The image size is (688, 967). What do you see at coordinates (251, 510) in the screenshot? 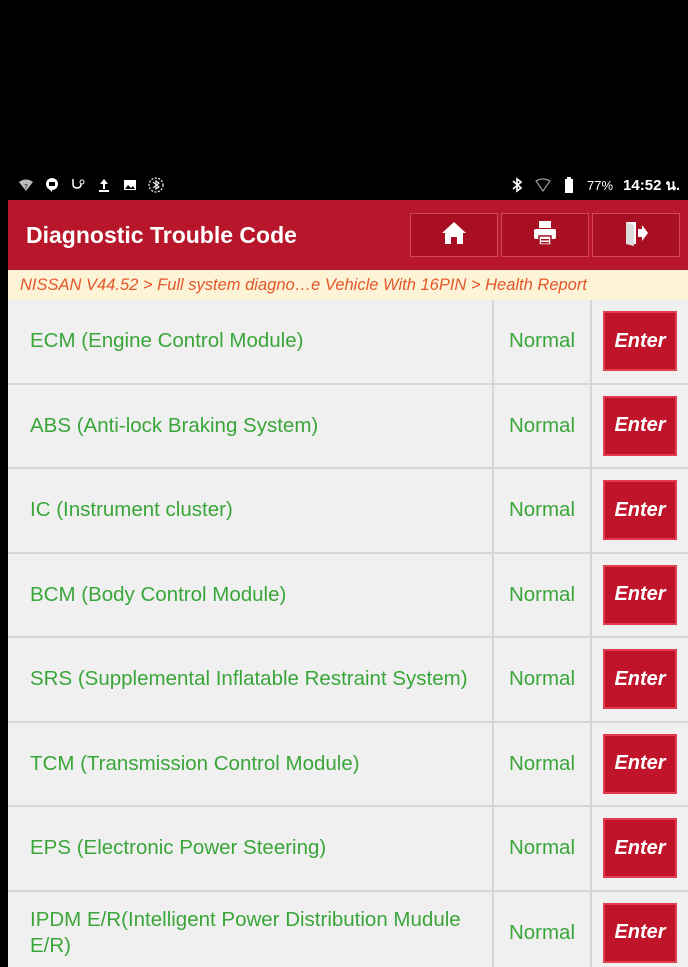
I see `system-name: IC (Instrument cluster)` at bounding box center [251, 510].